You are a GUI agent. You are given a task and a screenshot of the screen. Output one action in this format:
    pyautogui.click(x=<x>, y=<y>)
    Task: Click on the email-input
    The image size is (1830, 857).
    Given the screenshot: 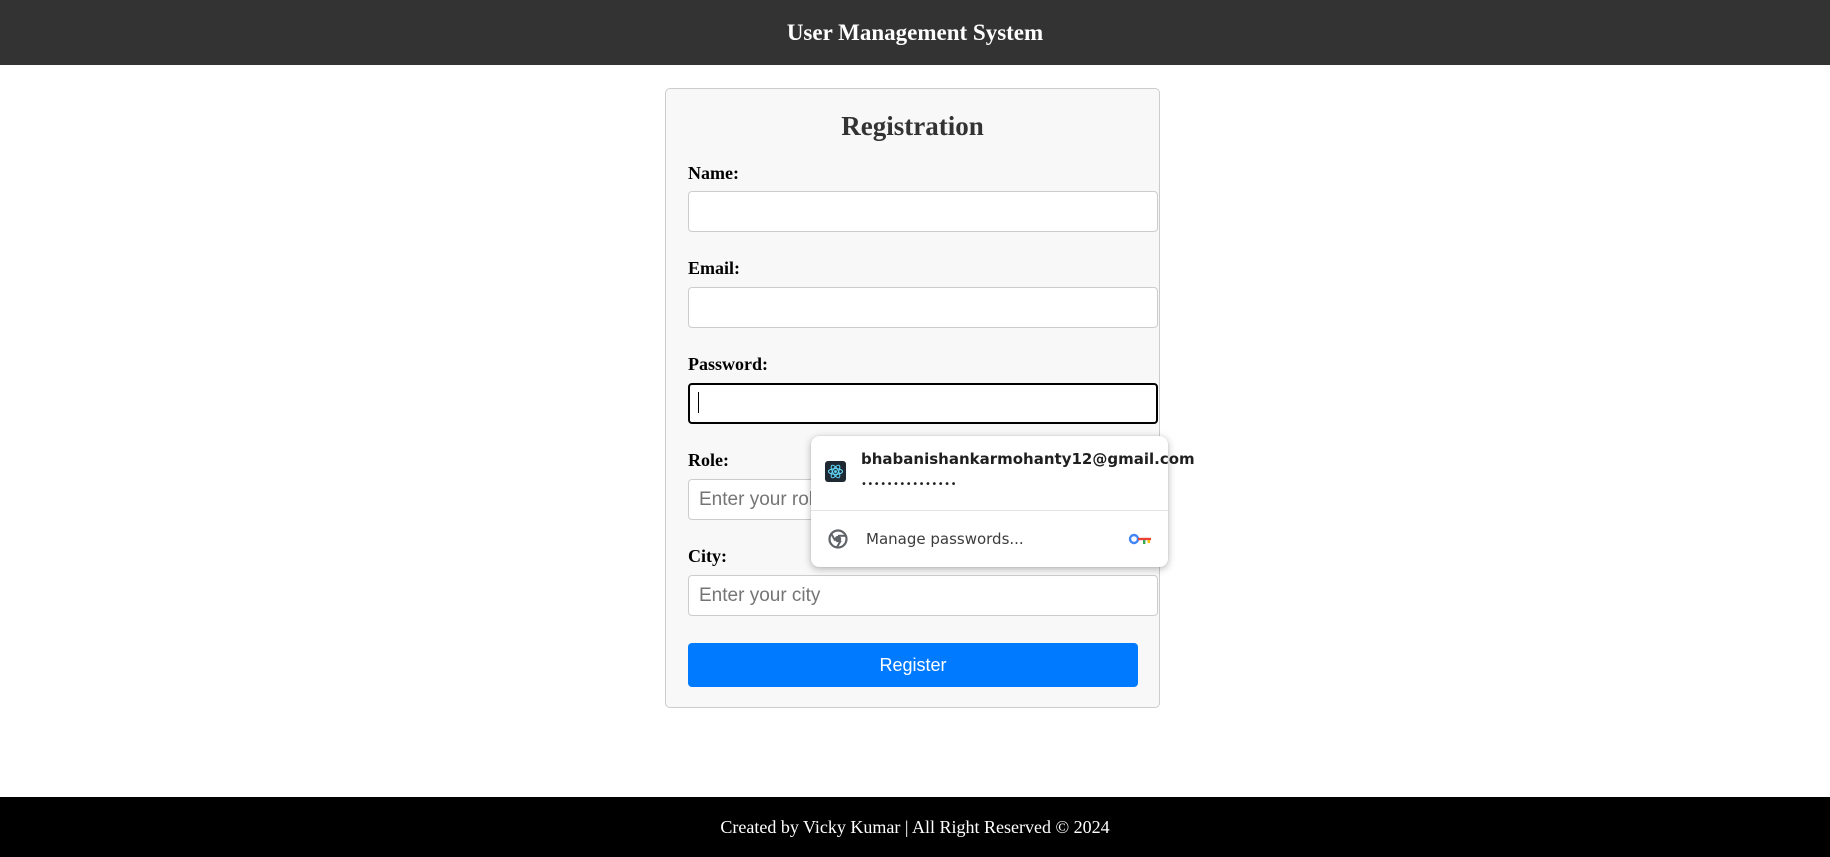 What is the action you would take?
    pyautogui.click(x=923, y=307)
    